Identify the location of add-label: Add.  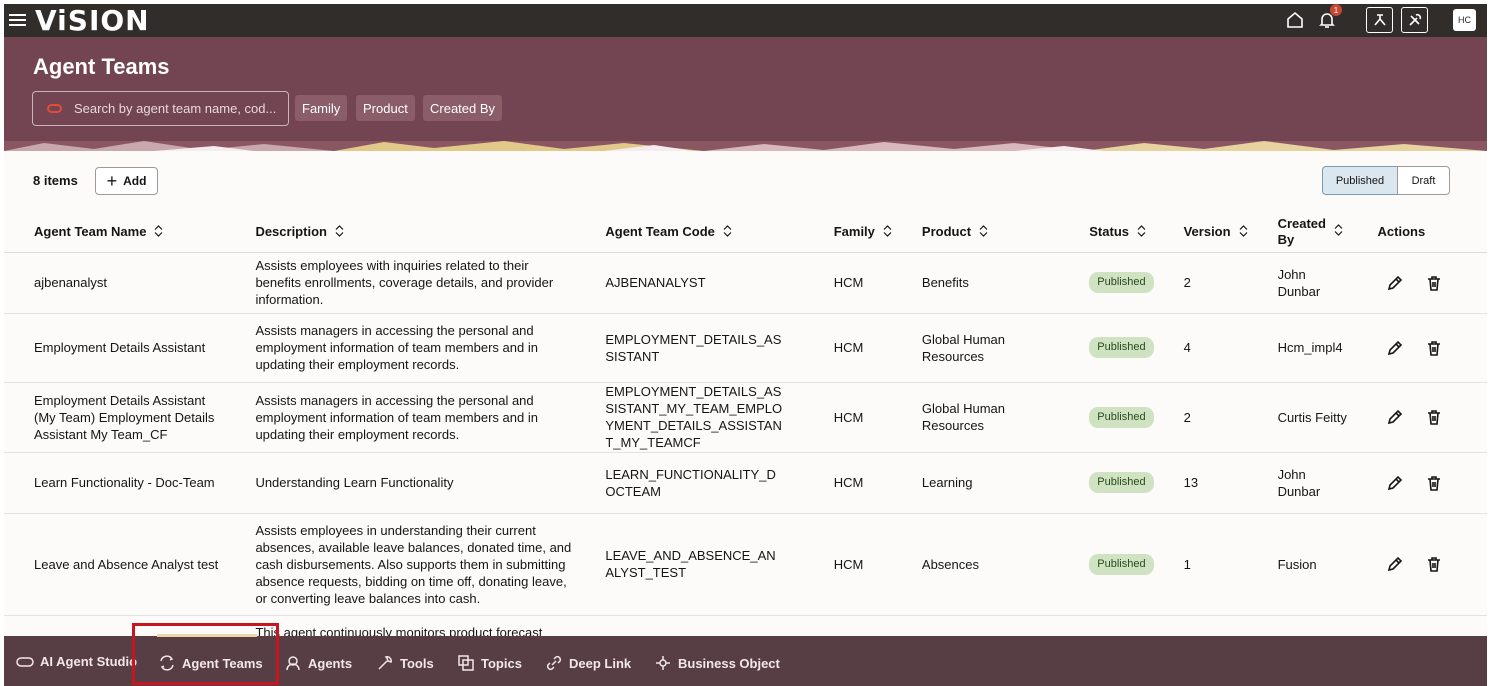
(135, 181).